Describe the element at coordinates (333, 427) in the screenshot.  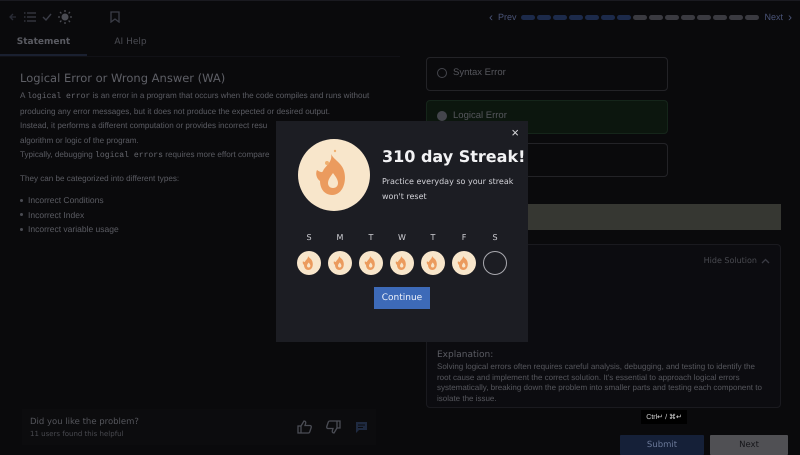
I see `thumbs-down-icon` at that location.